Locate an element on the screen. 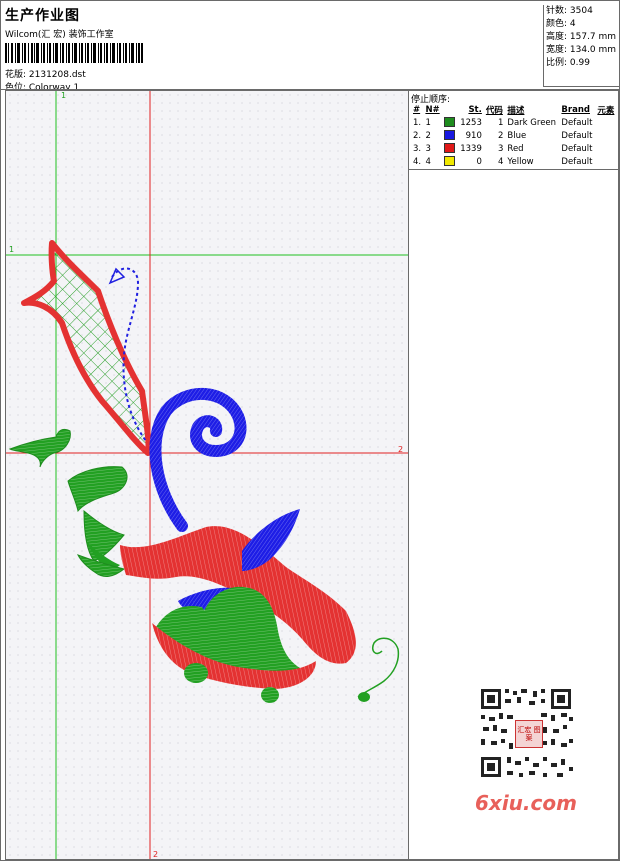  design-filename: 花版: 2131208.dst is located at coordinates (45, 75).